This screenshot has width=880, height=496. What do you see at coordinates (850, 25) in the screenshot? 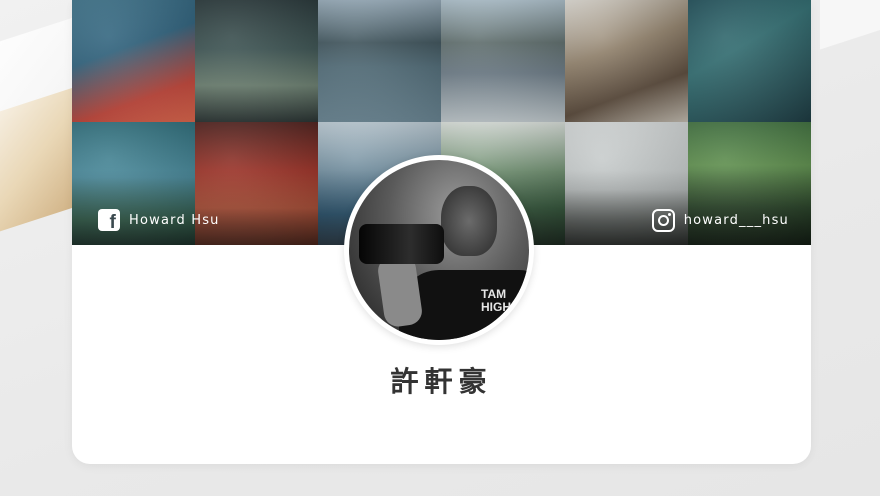
I see `background-decoration` at bounding box center [850, 25].